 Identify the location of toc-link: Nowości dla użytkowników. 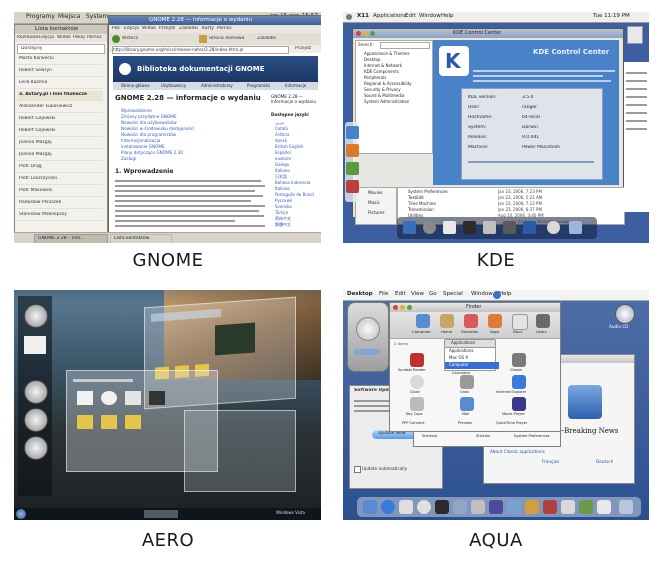
(149, 122).